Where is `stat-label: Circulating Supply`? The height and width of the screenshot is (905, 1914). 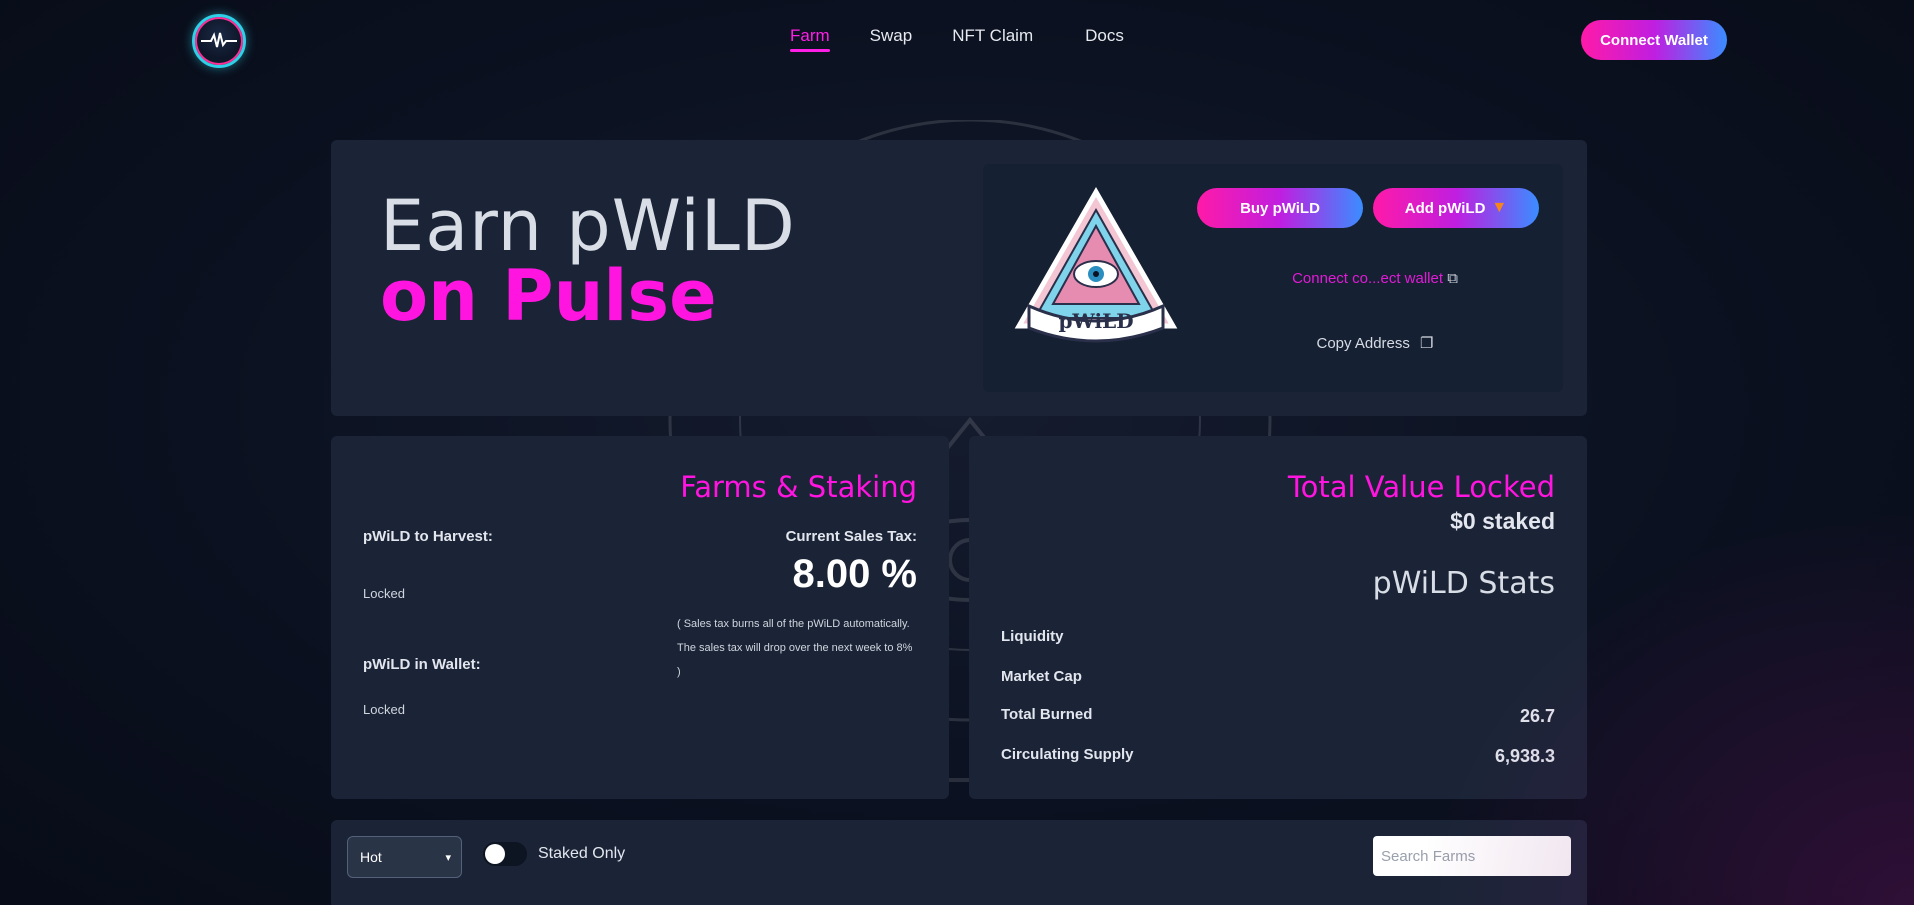 stat-label: Circulating Supply is located at coordinates (1067, 754).